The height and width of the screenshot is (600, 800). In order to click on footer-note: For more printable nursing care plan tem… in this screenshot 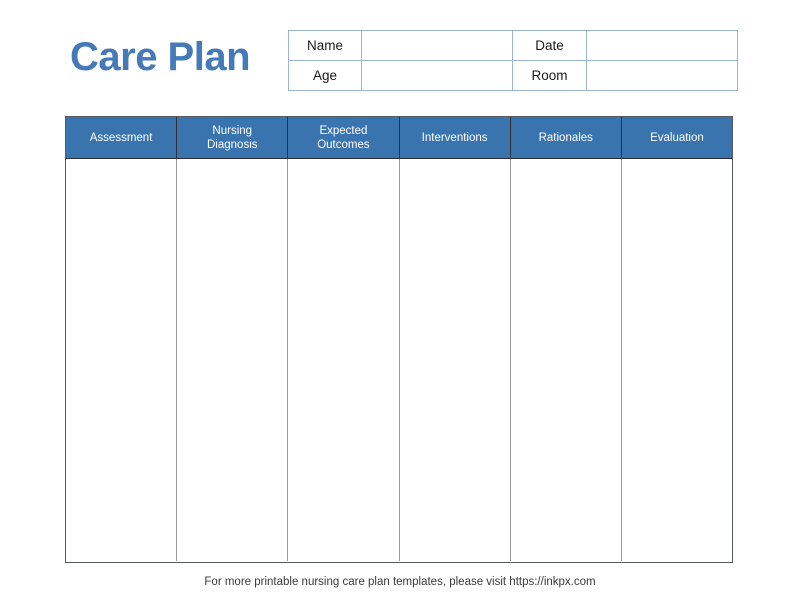, I will do `click(400, 582)`.